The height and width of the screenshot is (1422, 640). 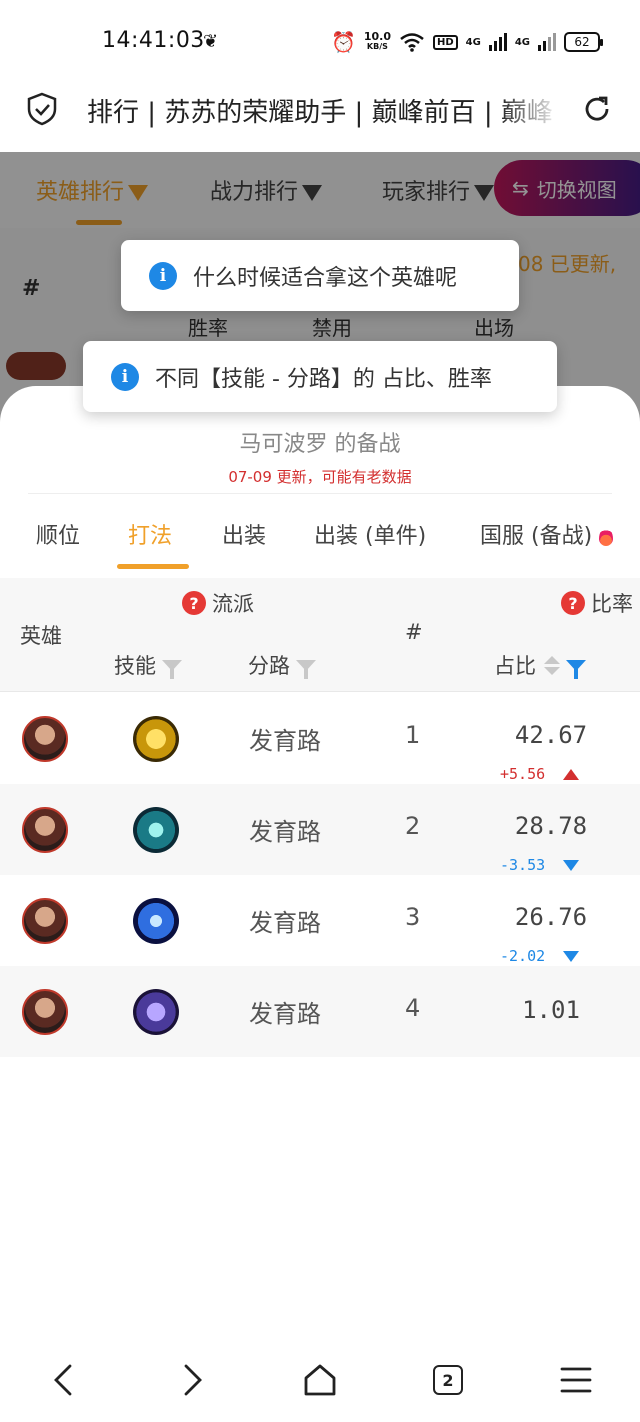 I want to click on address-bar: 排行 | 苏苏的荣耀助手 | 巅峰前百 | 巅峰, so click(x=320, y=117).